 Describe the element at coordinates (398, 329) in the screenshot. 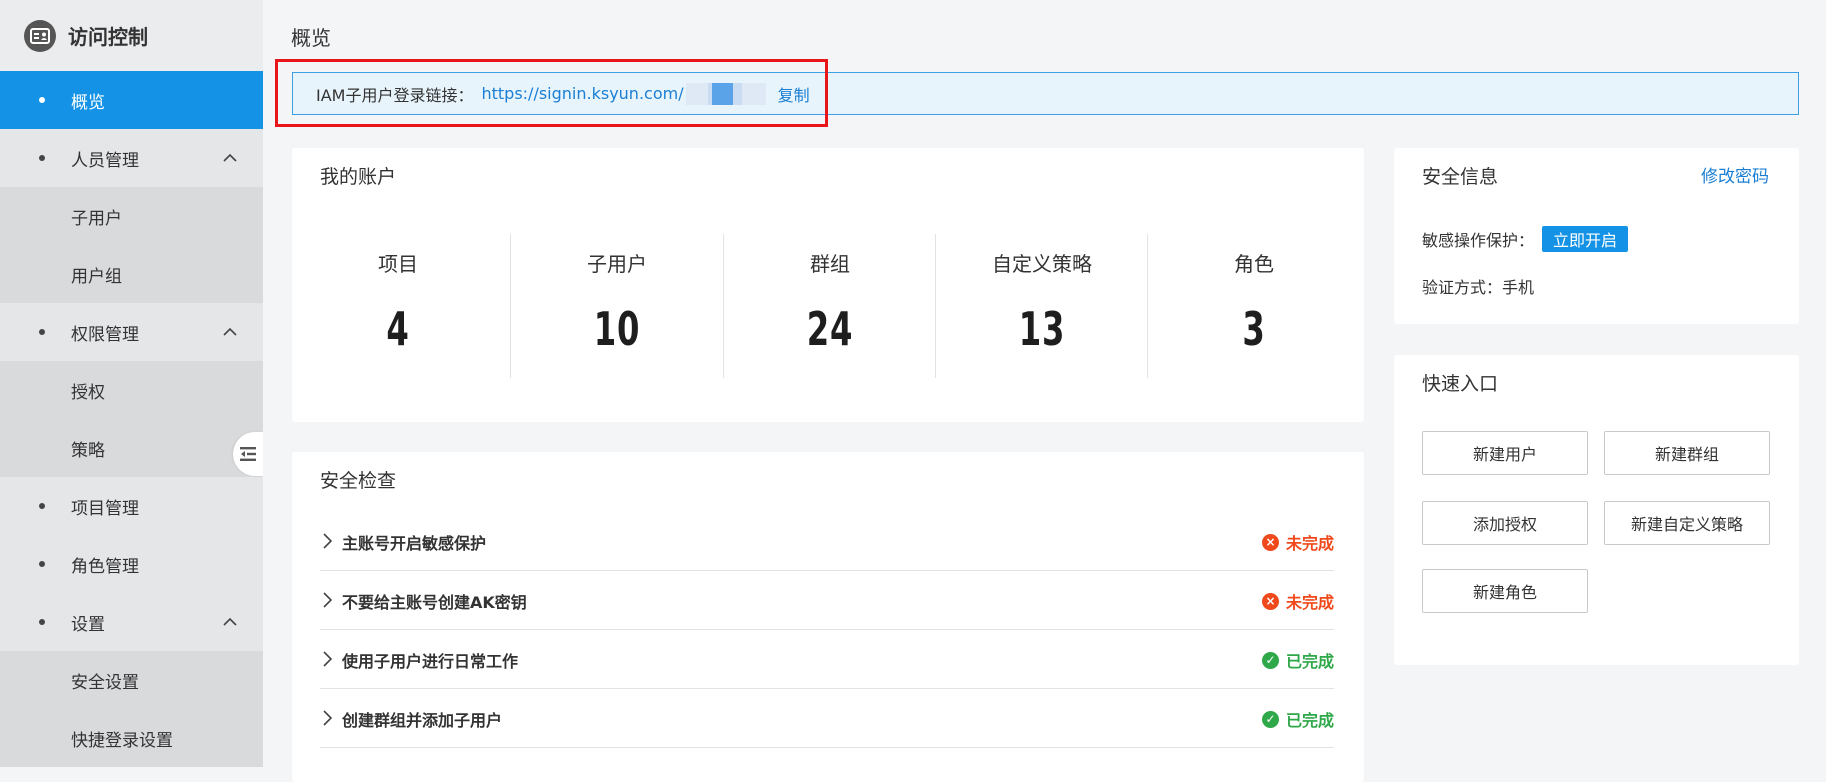

I see `stat-value: 4` at that location.